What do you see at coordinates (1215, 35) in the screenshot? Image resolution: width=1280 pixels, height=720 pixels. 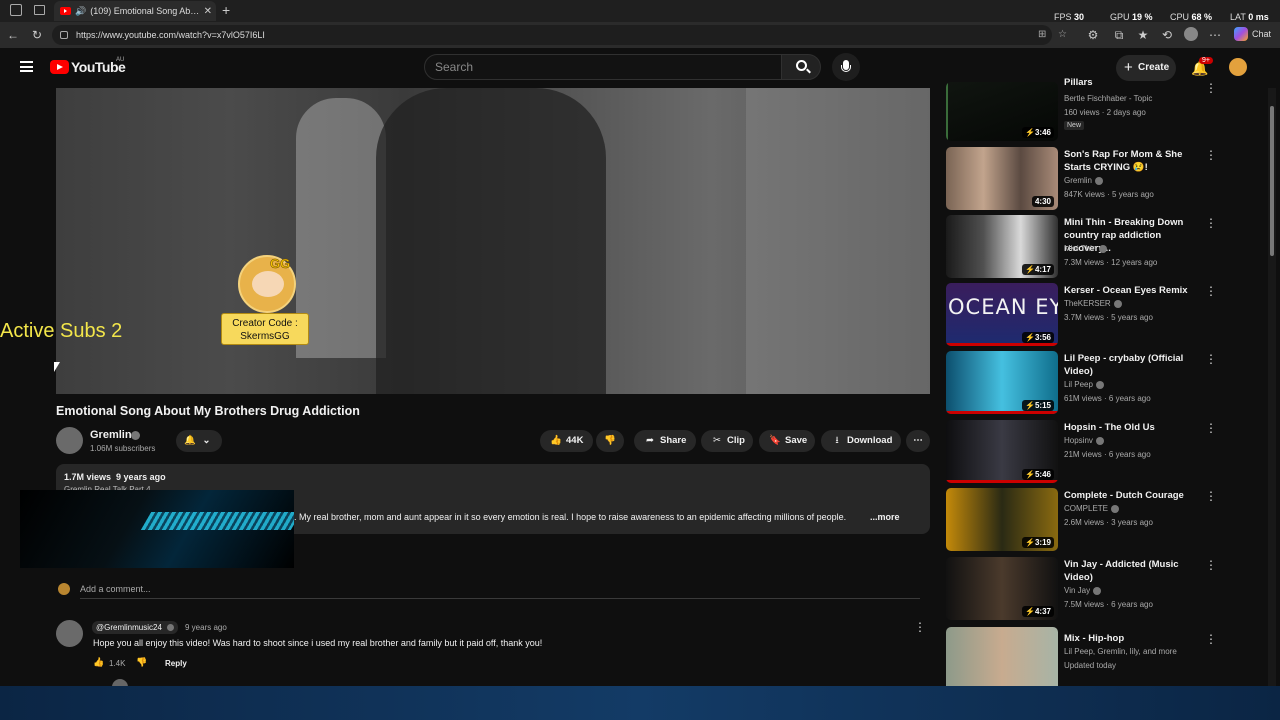 I see `more-menu-icon: ⋯` at bounding box center [1215, 35].